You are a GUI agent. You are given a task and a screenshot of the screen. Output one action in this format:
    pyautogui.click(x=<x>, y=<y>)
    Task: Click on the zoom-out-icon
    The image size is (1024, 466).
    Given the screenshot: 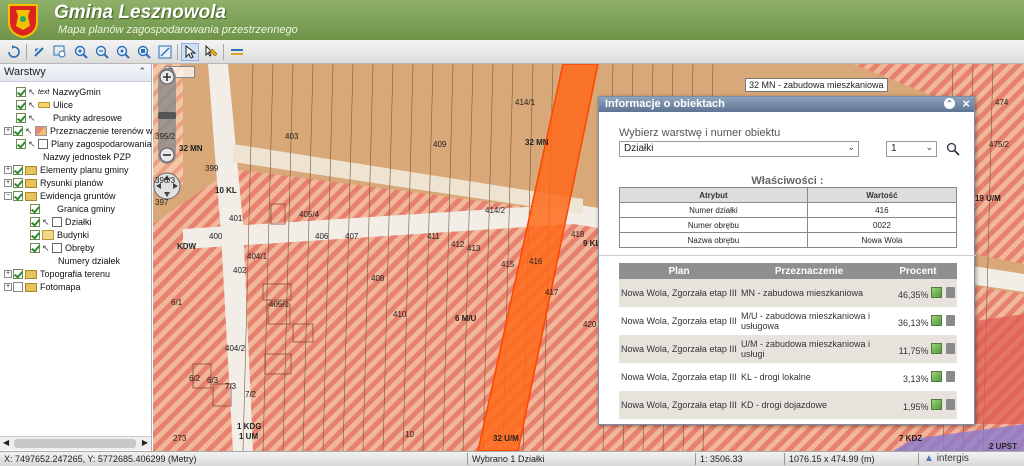 What is the action you would take?
    pyautogui.click(x=102, y=52)
    